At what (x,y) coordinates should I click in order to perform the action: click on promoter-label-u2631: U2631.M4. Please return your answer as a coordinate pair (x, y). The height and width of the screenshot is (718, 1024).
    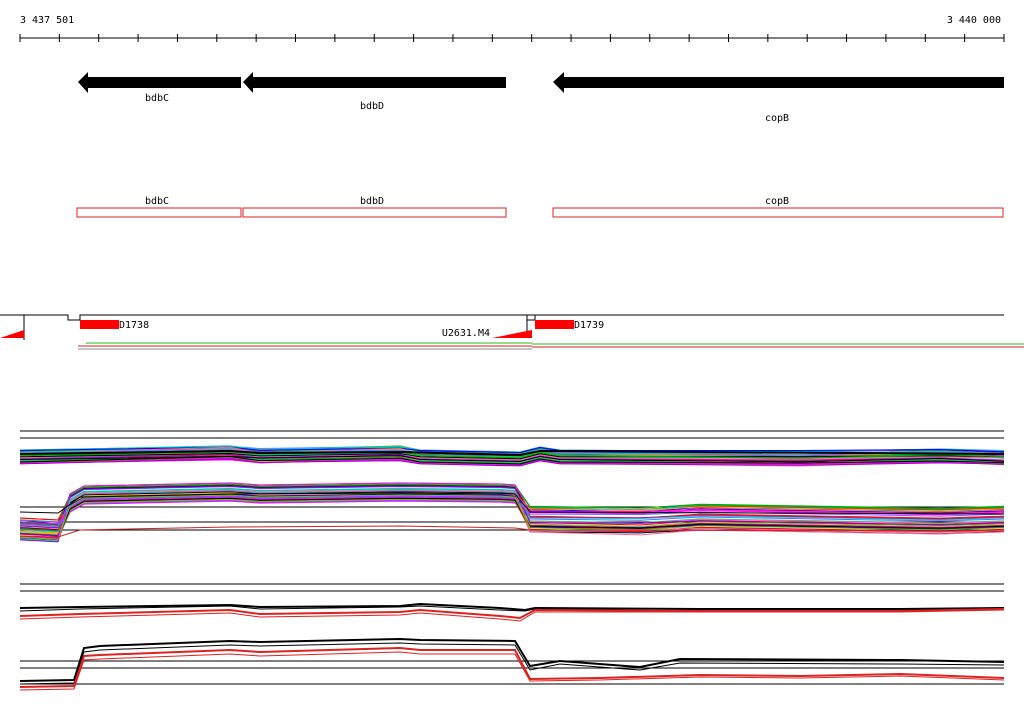
    Looking at the image, I should click on (466, 333).